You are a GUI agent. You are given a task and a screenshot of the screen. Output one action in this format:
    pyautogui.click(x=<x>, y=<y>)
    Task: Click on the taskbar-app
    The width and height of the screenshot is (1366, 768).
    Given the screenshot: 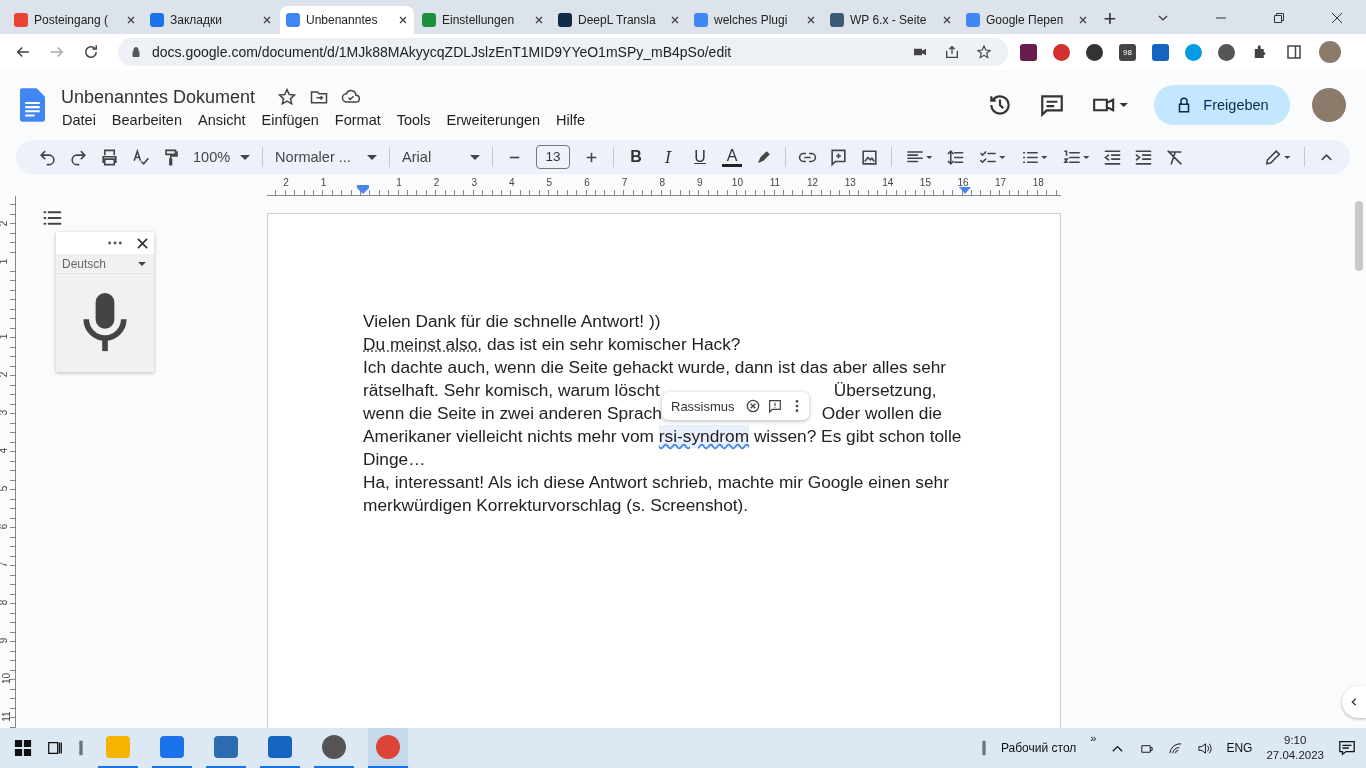 What is the action you would take?
    pyautogui.click(x=388, y=748)
    